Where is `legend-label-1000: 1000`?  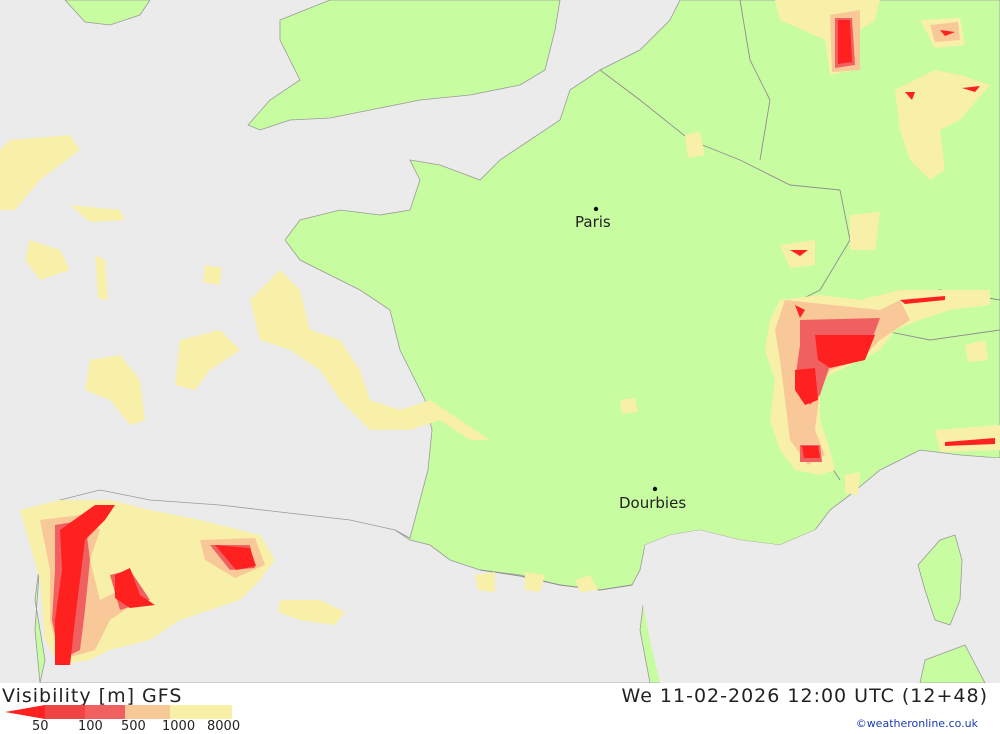 legend-label-1000: 1000 is located at coordinates (179, 726).